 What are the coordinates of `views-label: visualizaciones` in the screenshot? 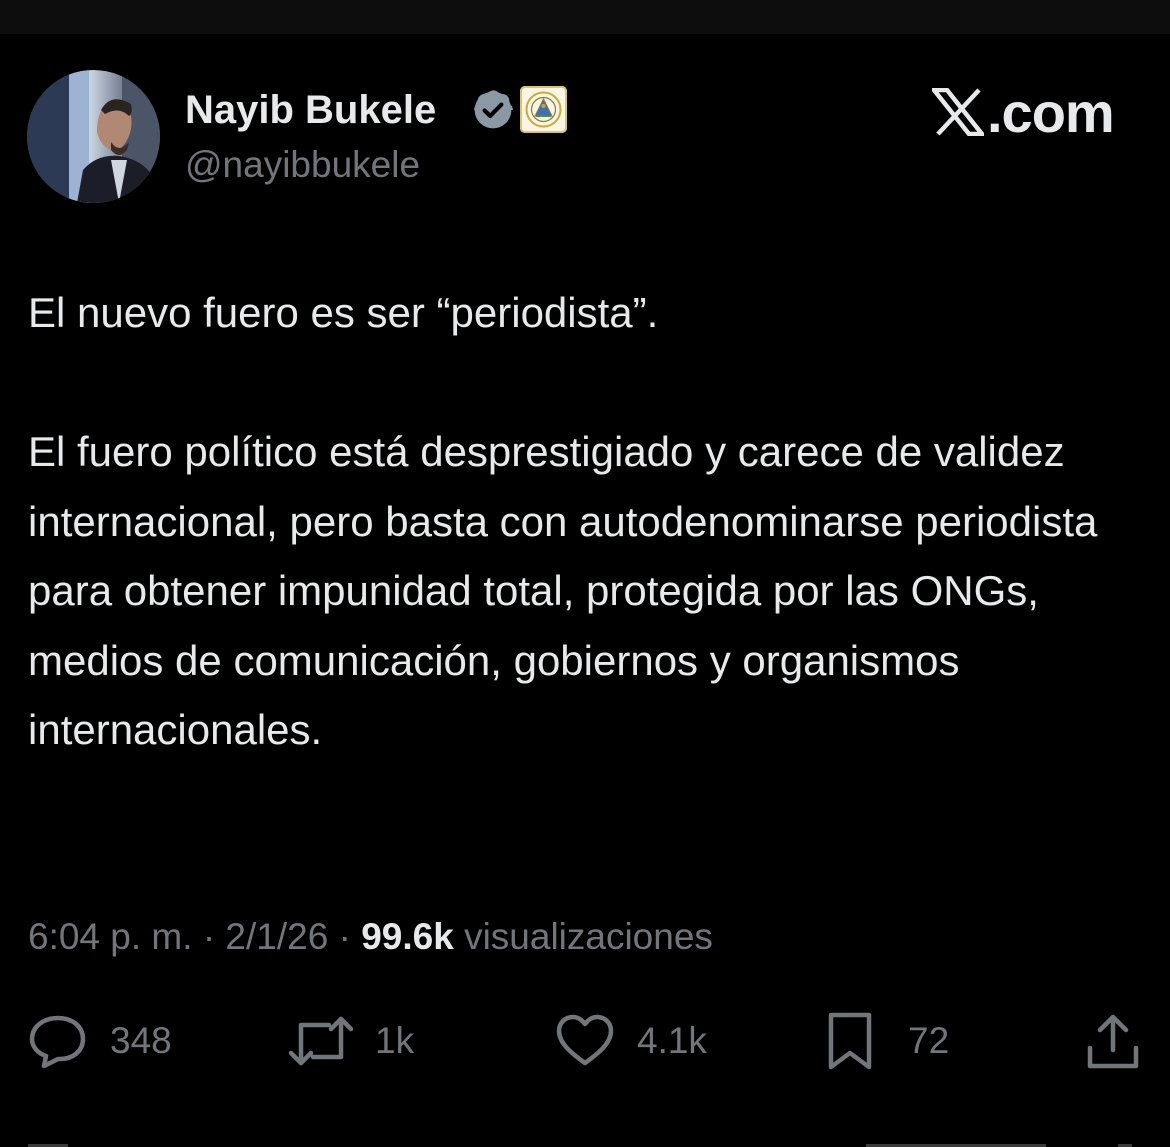 It's located at (588, 936).